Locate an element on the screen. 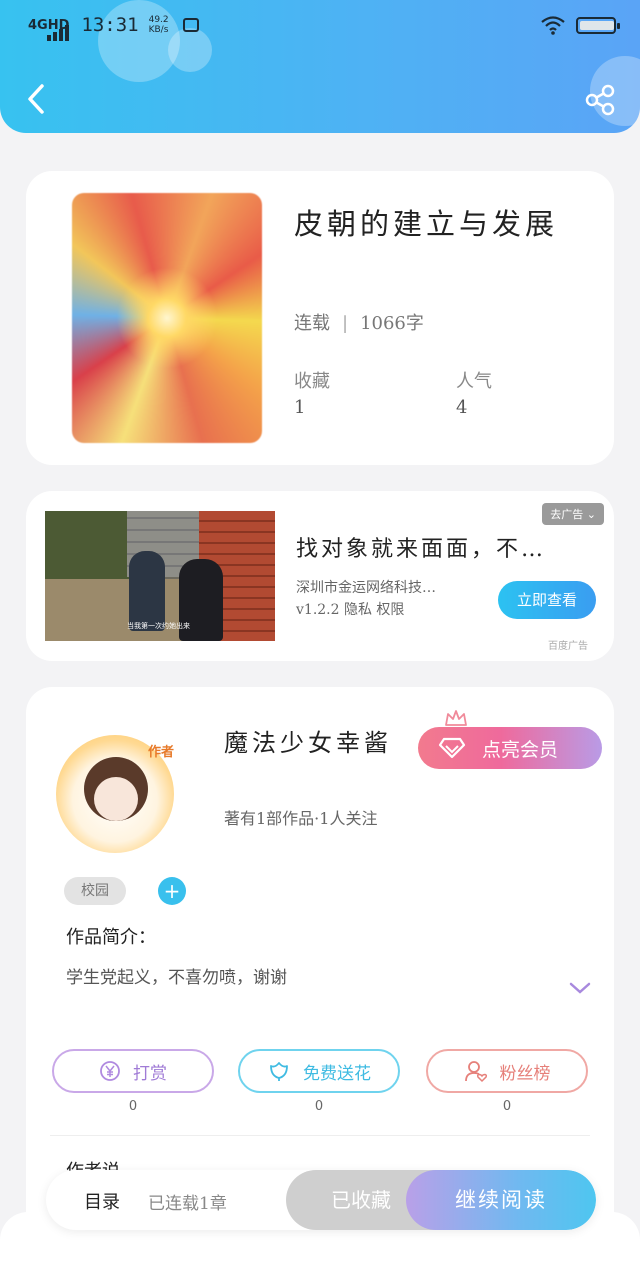 The width and height of the screenshot is (640, 1278). share-icon is located at coordinates (600, 100).